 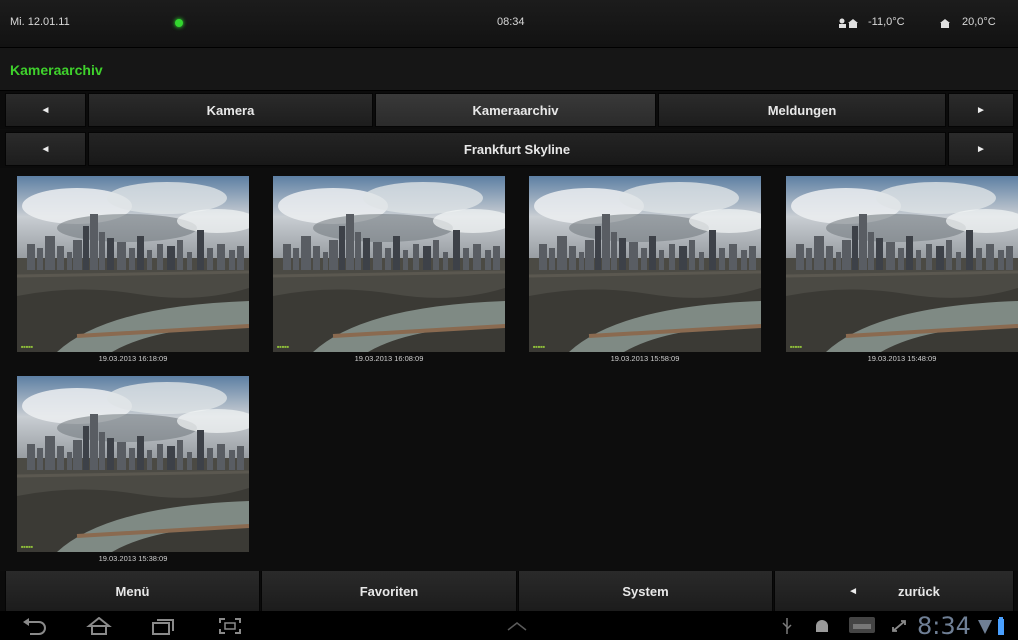 I want to click on tab-kameraarchiv: Kameraarchiv, so click(x=515, y=110).